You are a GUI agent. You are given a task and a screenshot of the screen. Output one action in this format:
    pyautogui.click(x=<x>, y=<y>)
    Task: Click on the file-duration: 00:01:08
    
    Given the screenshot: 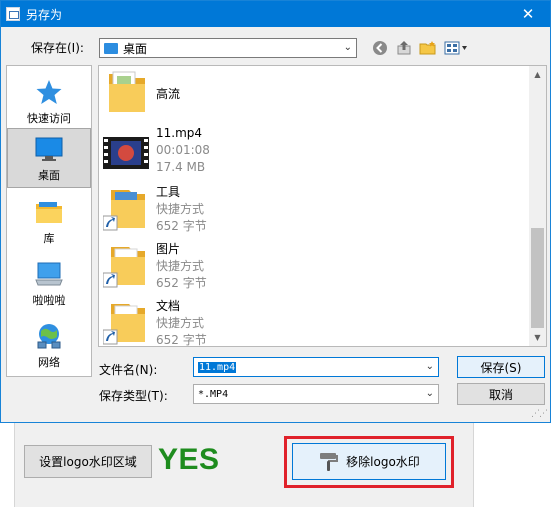 What is the action you would take?
    pyautogui.click(x=183, y=150)
    